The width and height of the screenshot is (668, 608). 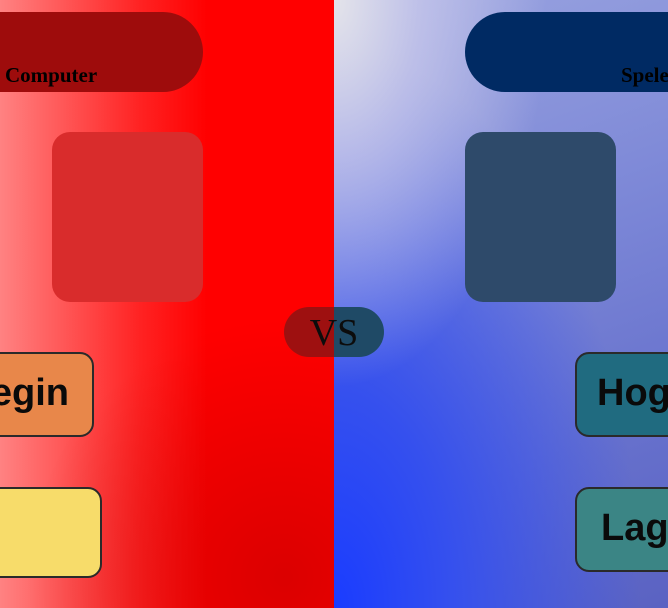 What do you see at coordinates (644, 75) in the screenshot?
I see `player-name-label: Speler` at bounding box center [644, 75].